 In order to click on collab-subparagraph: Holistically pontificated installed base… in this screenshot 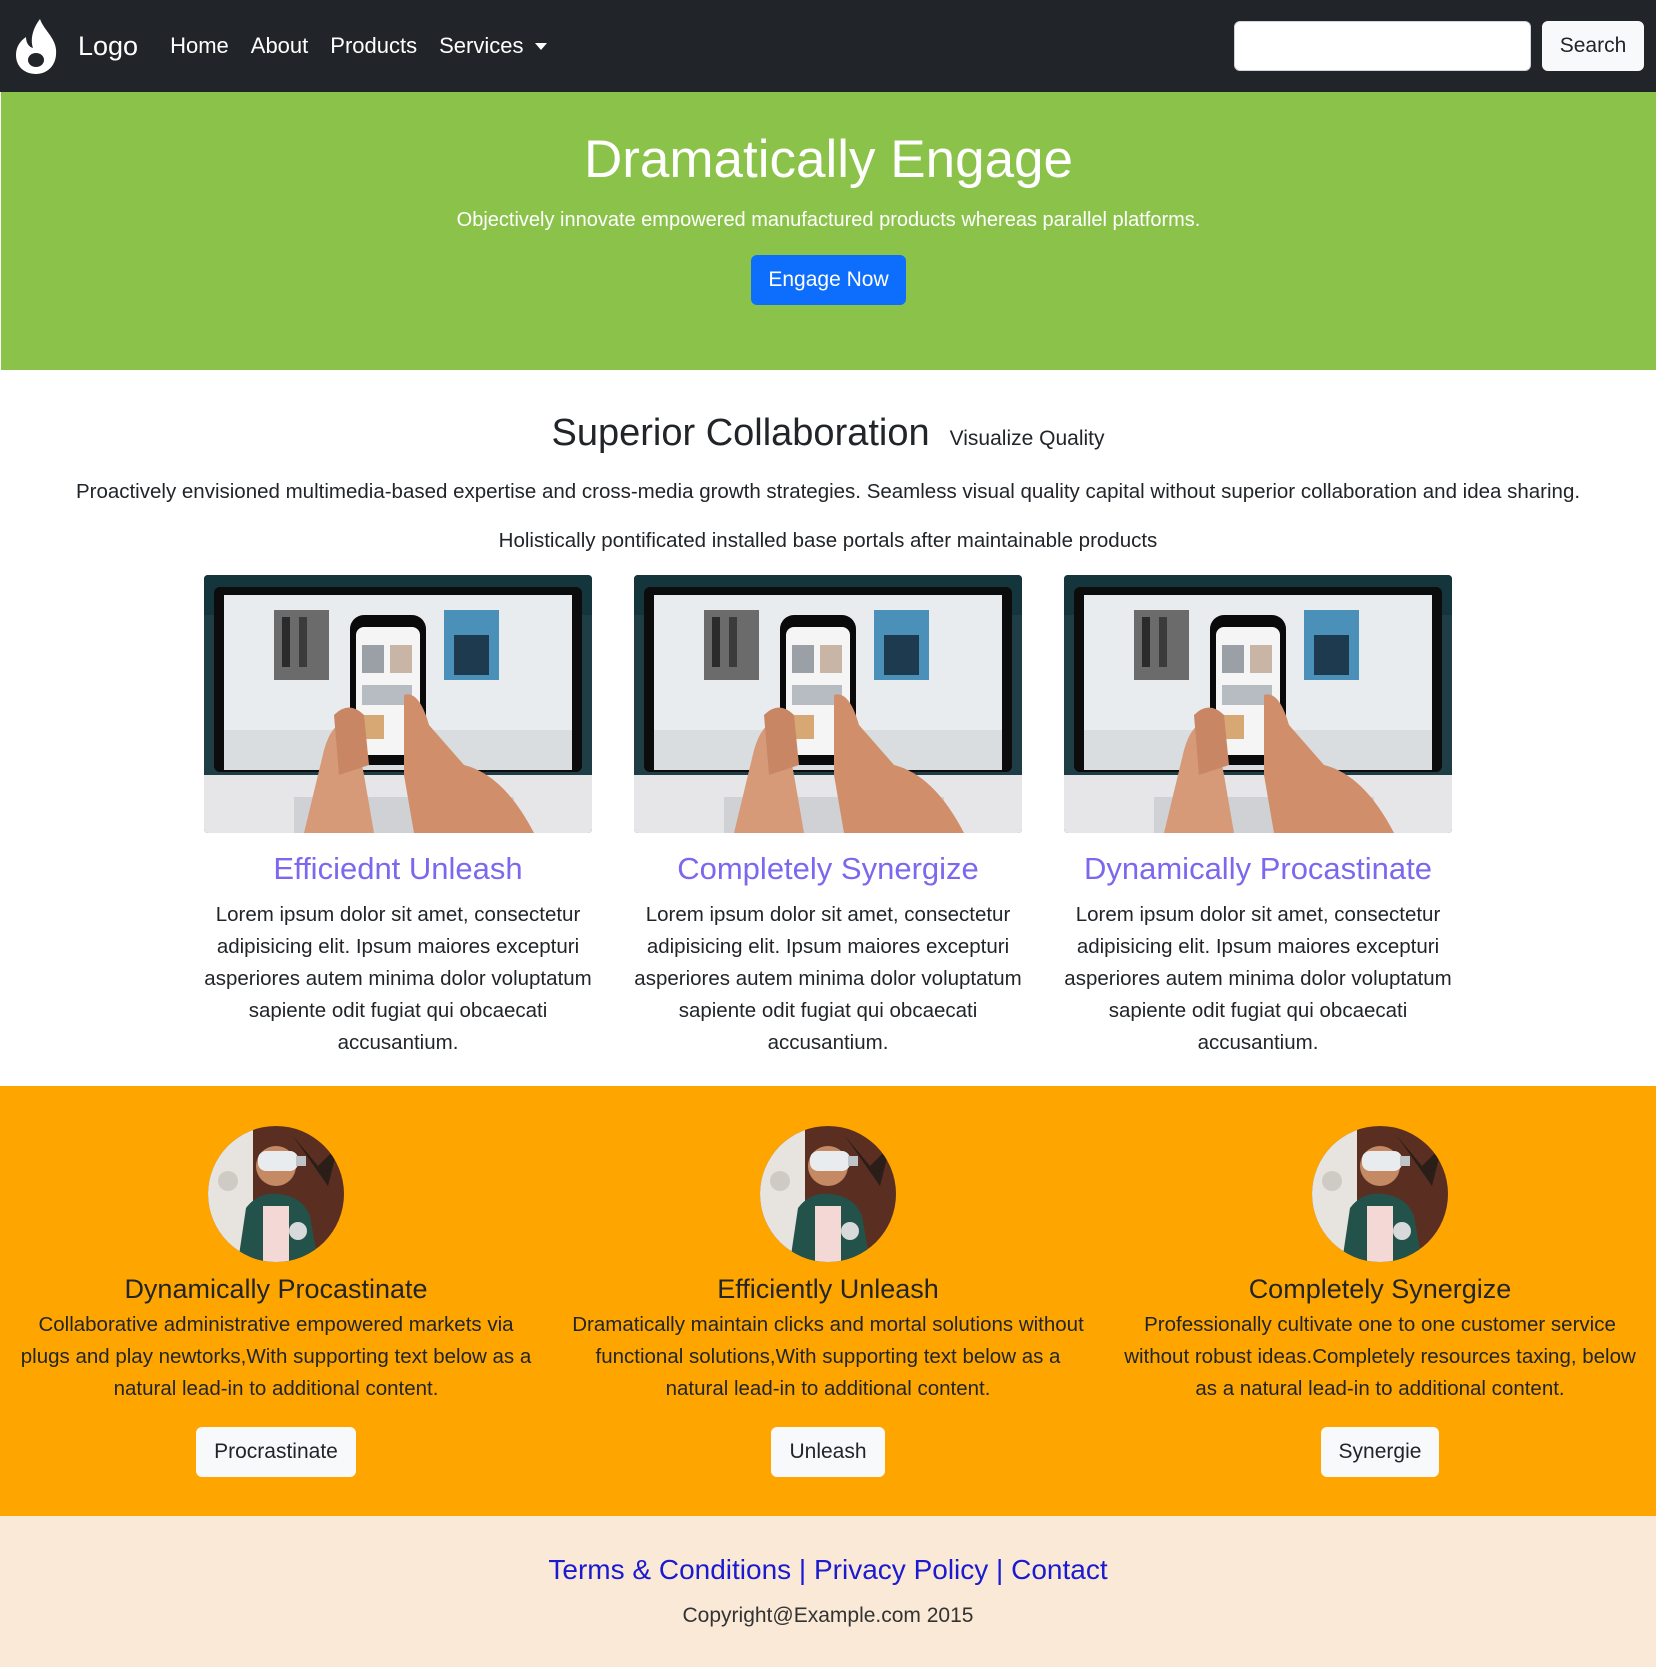, I will do `click(828, 540)`.